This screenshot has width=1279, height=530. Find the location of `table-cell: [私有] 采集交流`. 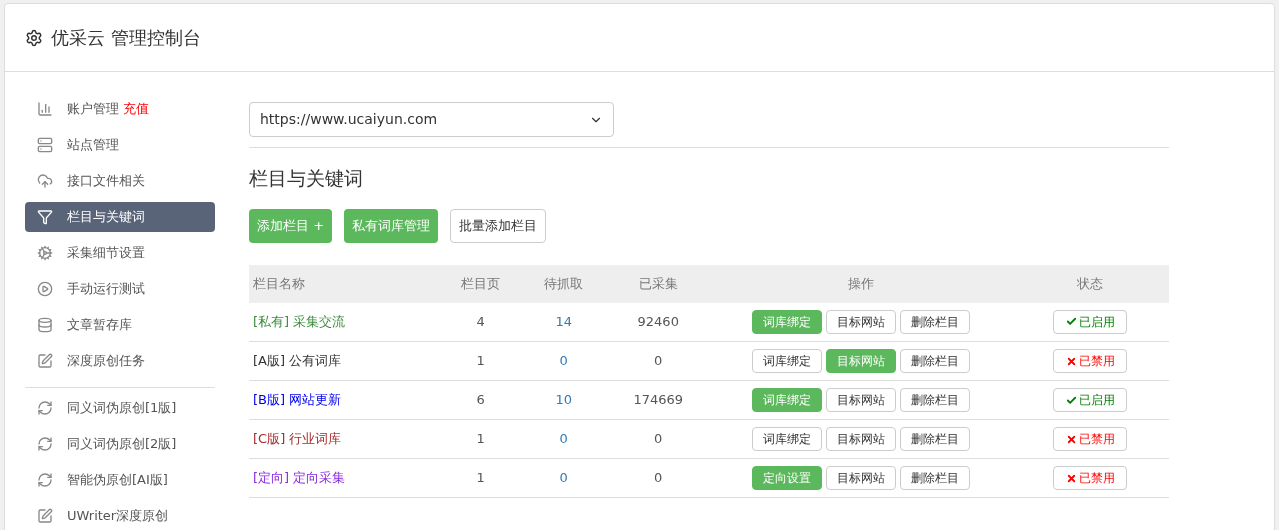

table-cell: [私有] 采集交流 is located at coordinates (344, 322).